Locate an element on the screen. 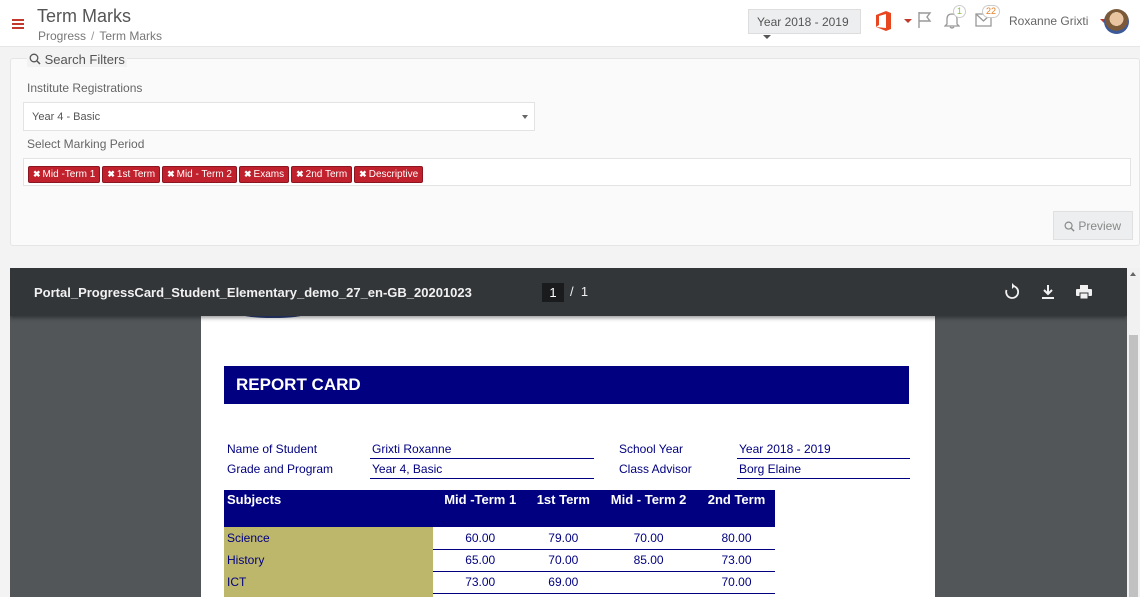 Image resolution: width=1140 pixels, height=597 pixels. table-row: History 65.00 70.00 85.00 73.00 is located at coordinates (499, 560).